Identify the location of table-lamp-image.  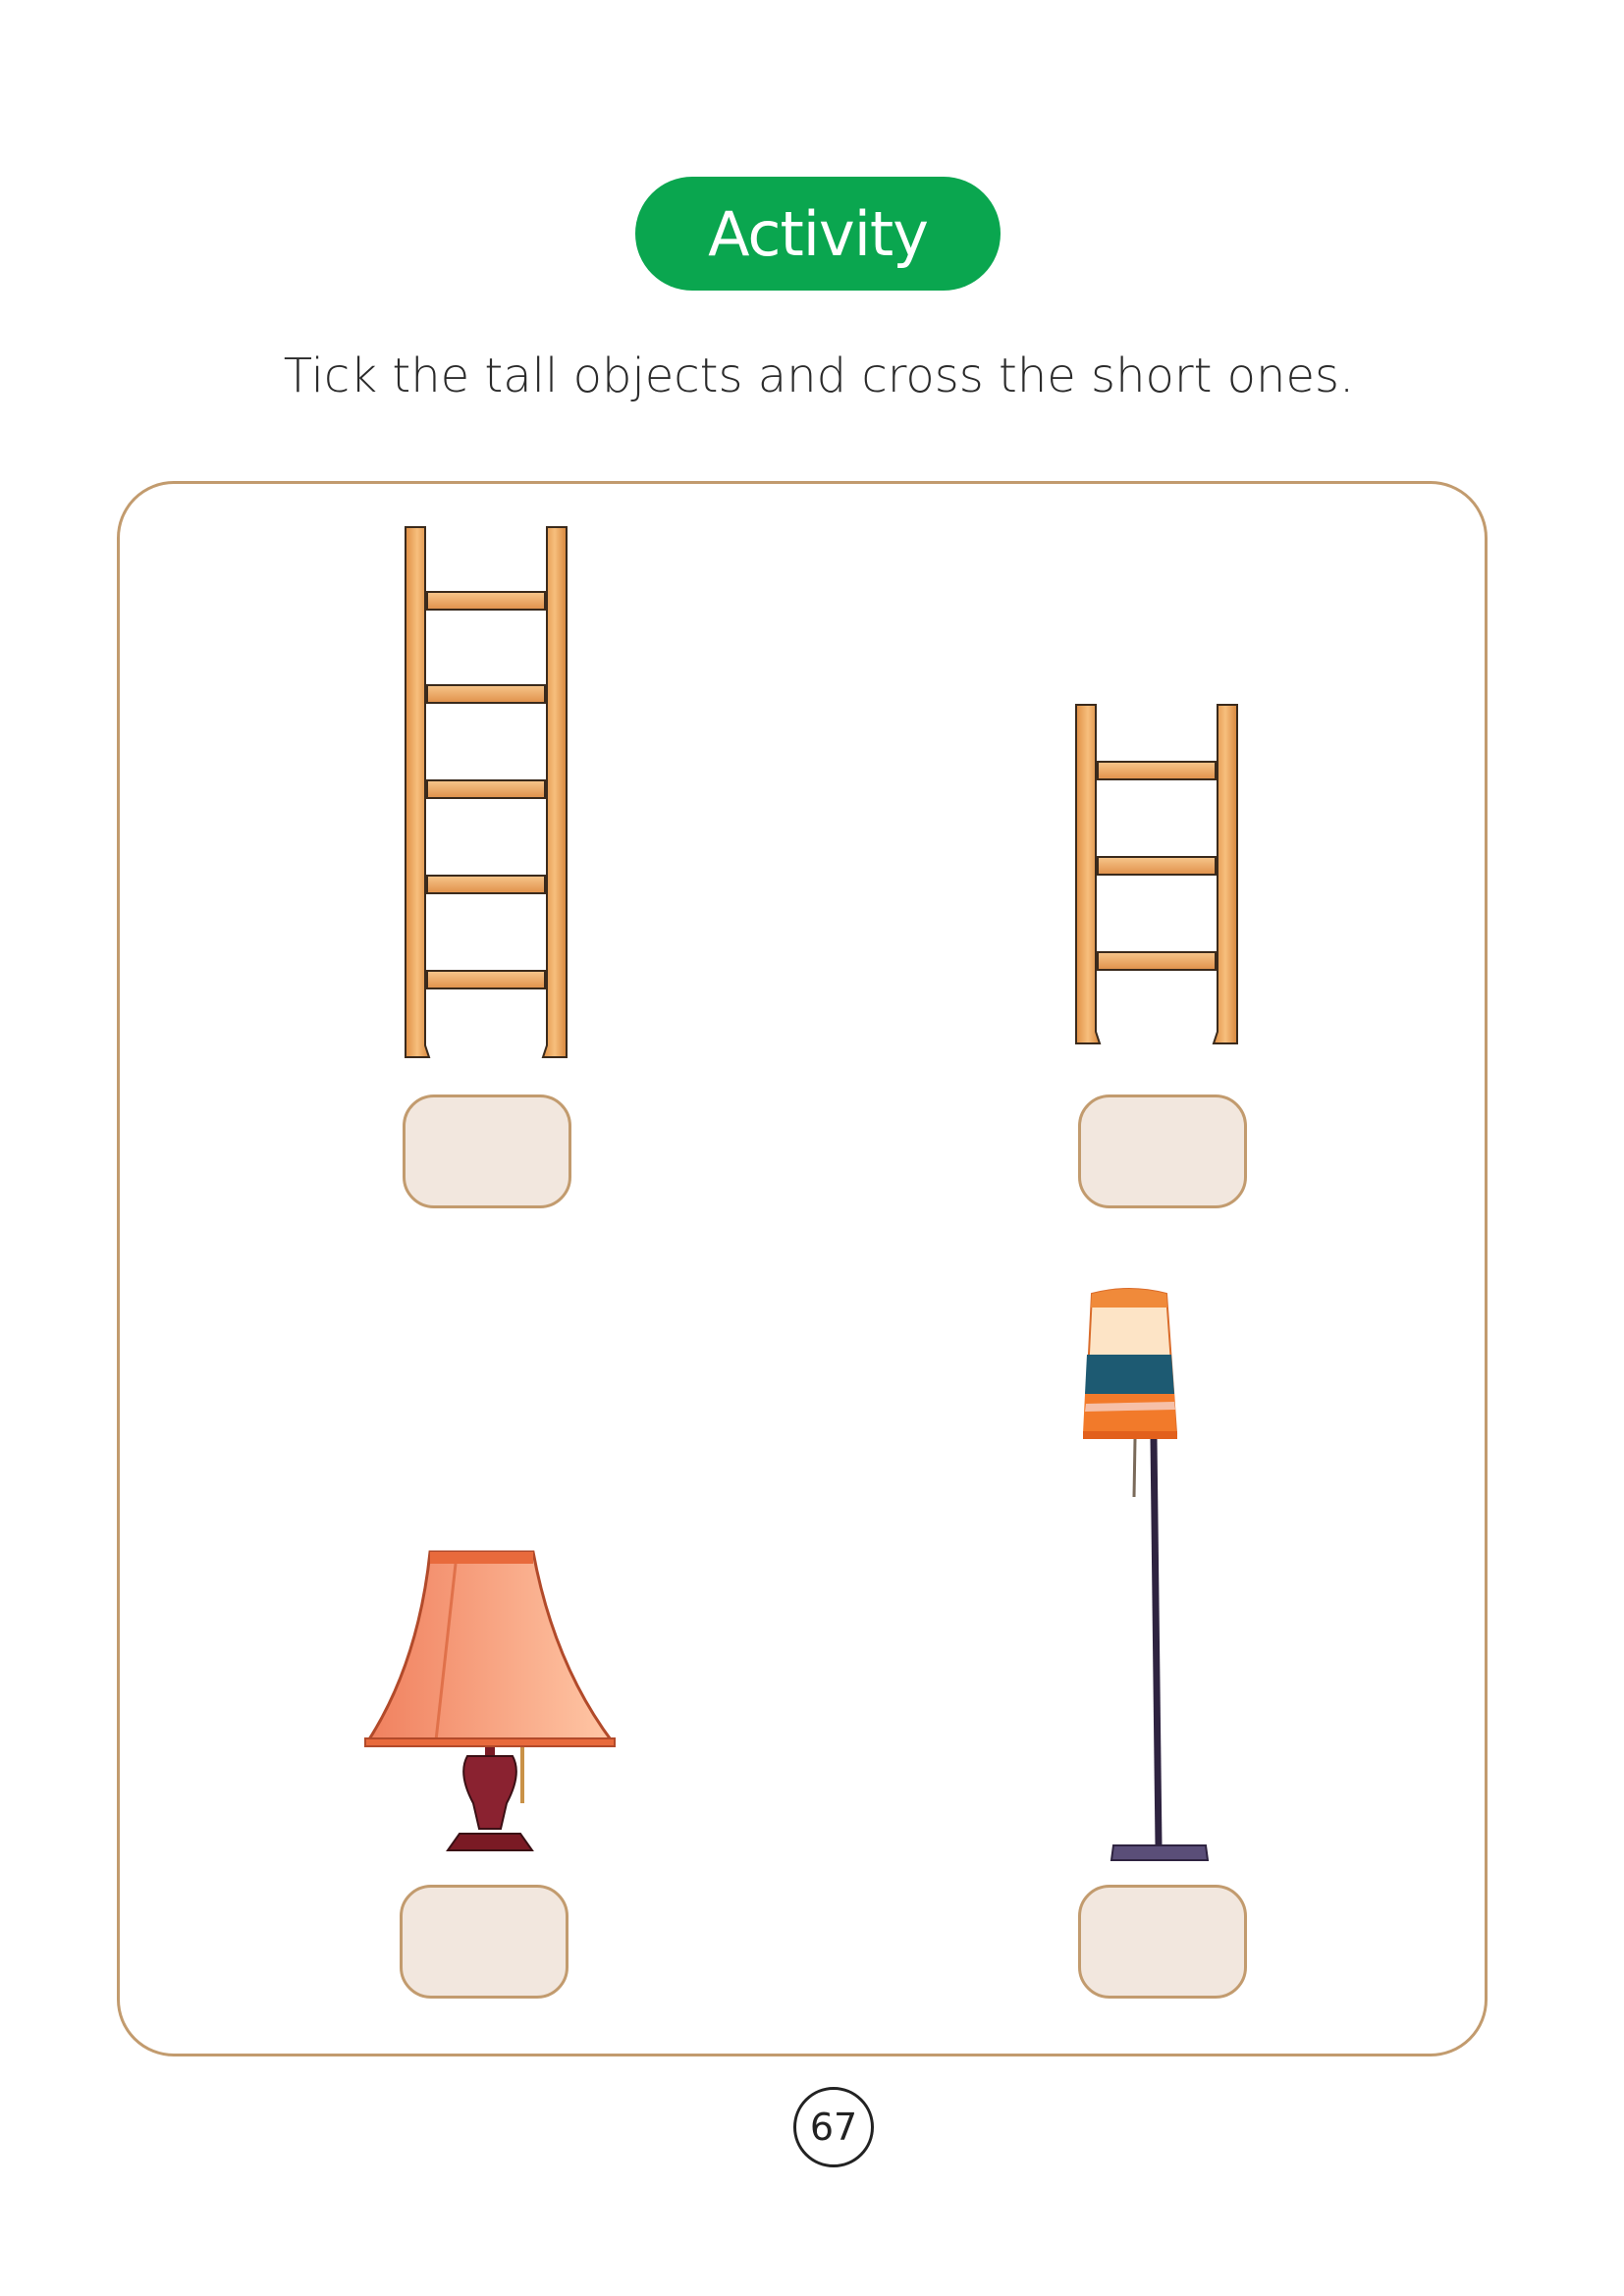
(490, 1700).